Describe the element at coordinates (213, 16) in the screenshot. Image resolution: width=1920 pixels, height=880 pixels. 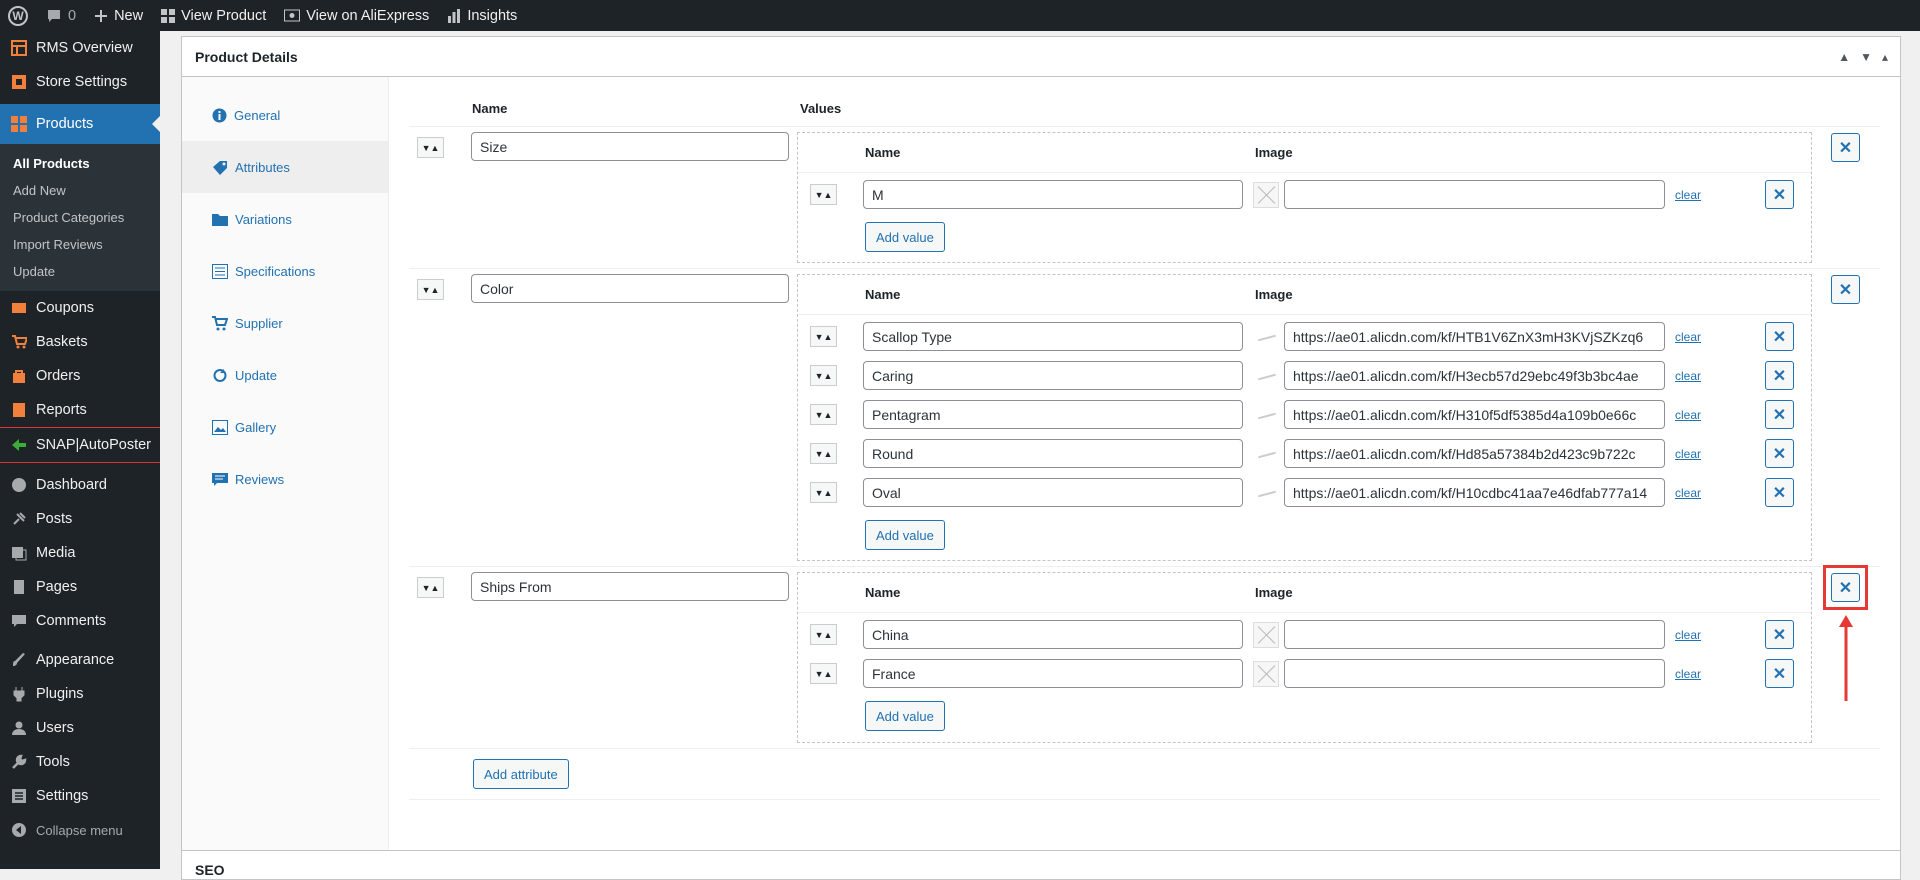
I see `view-product-link: View Product` at that location.